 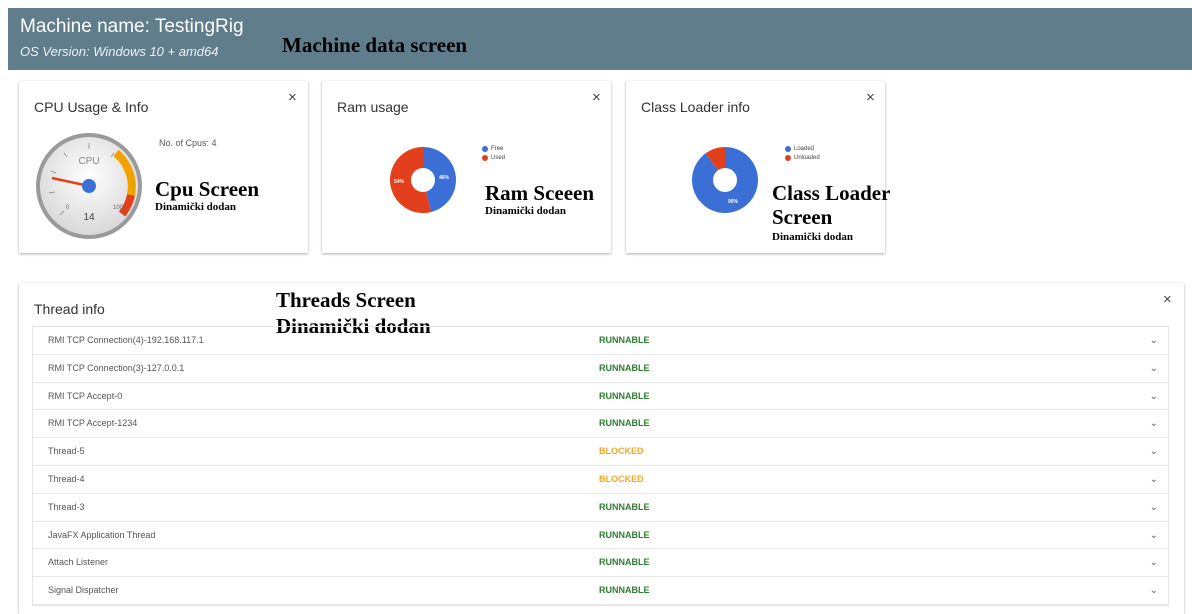 I want to click on class-loader-legend-loaded: Loaded, so click(x=802, y=148).